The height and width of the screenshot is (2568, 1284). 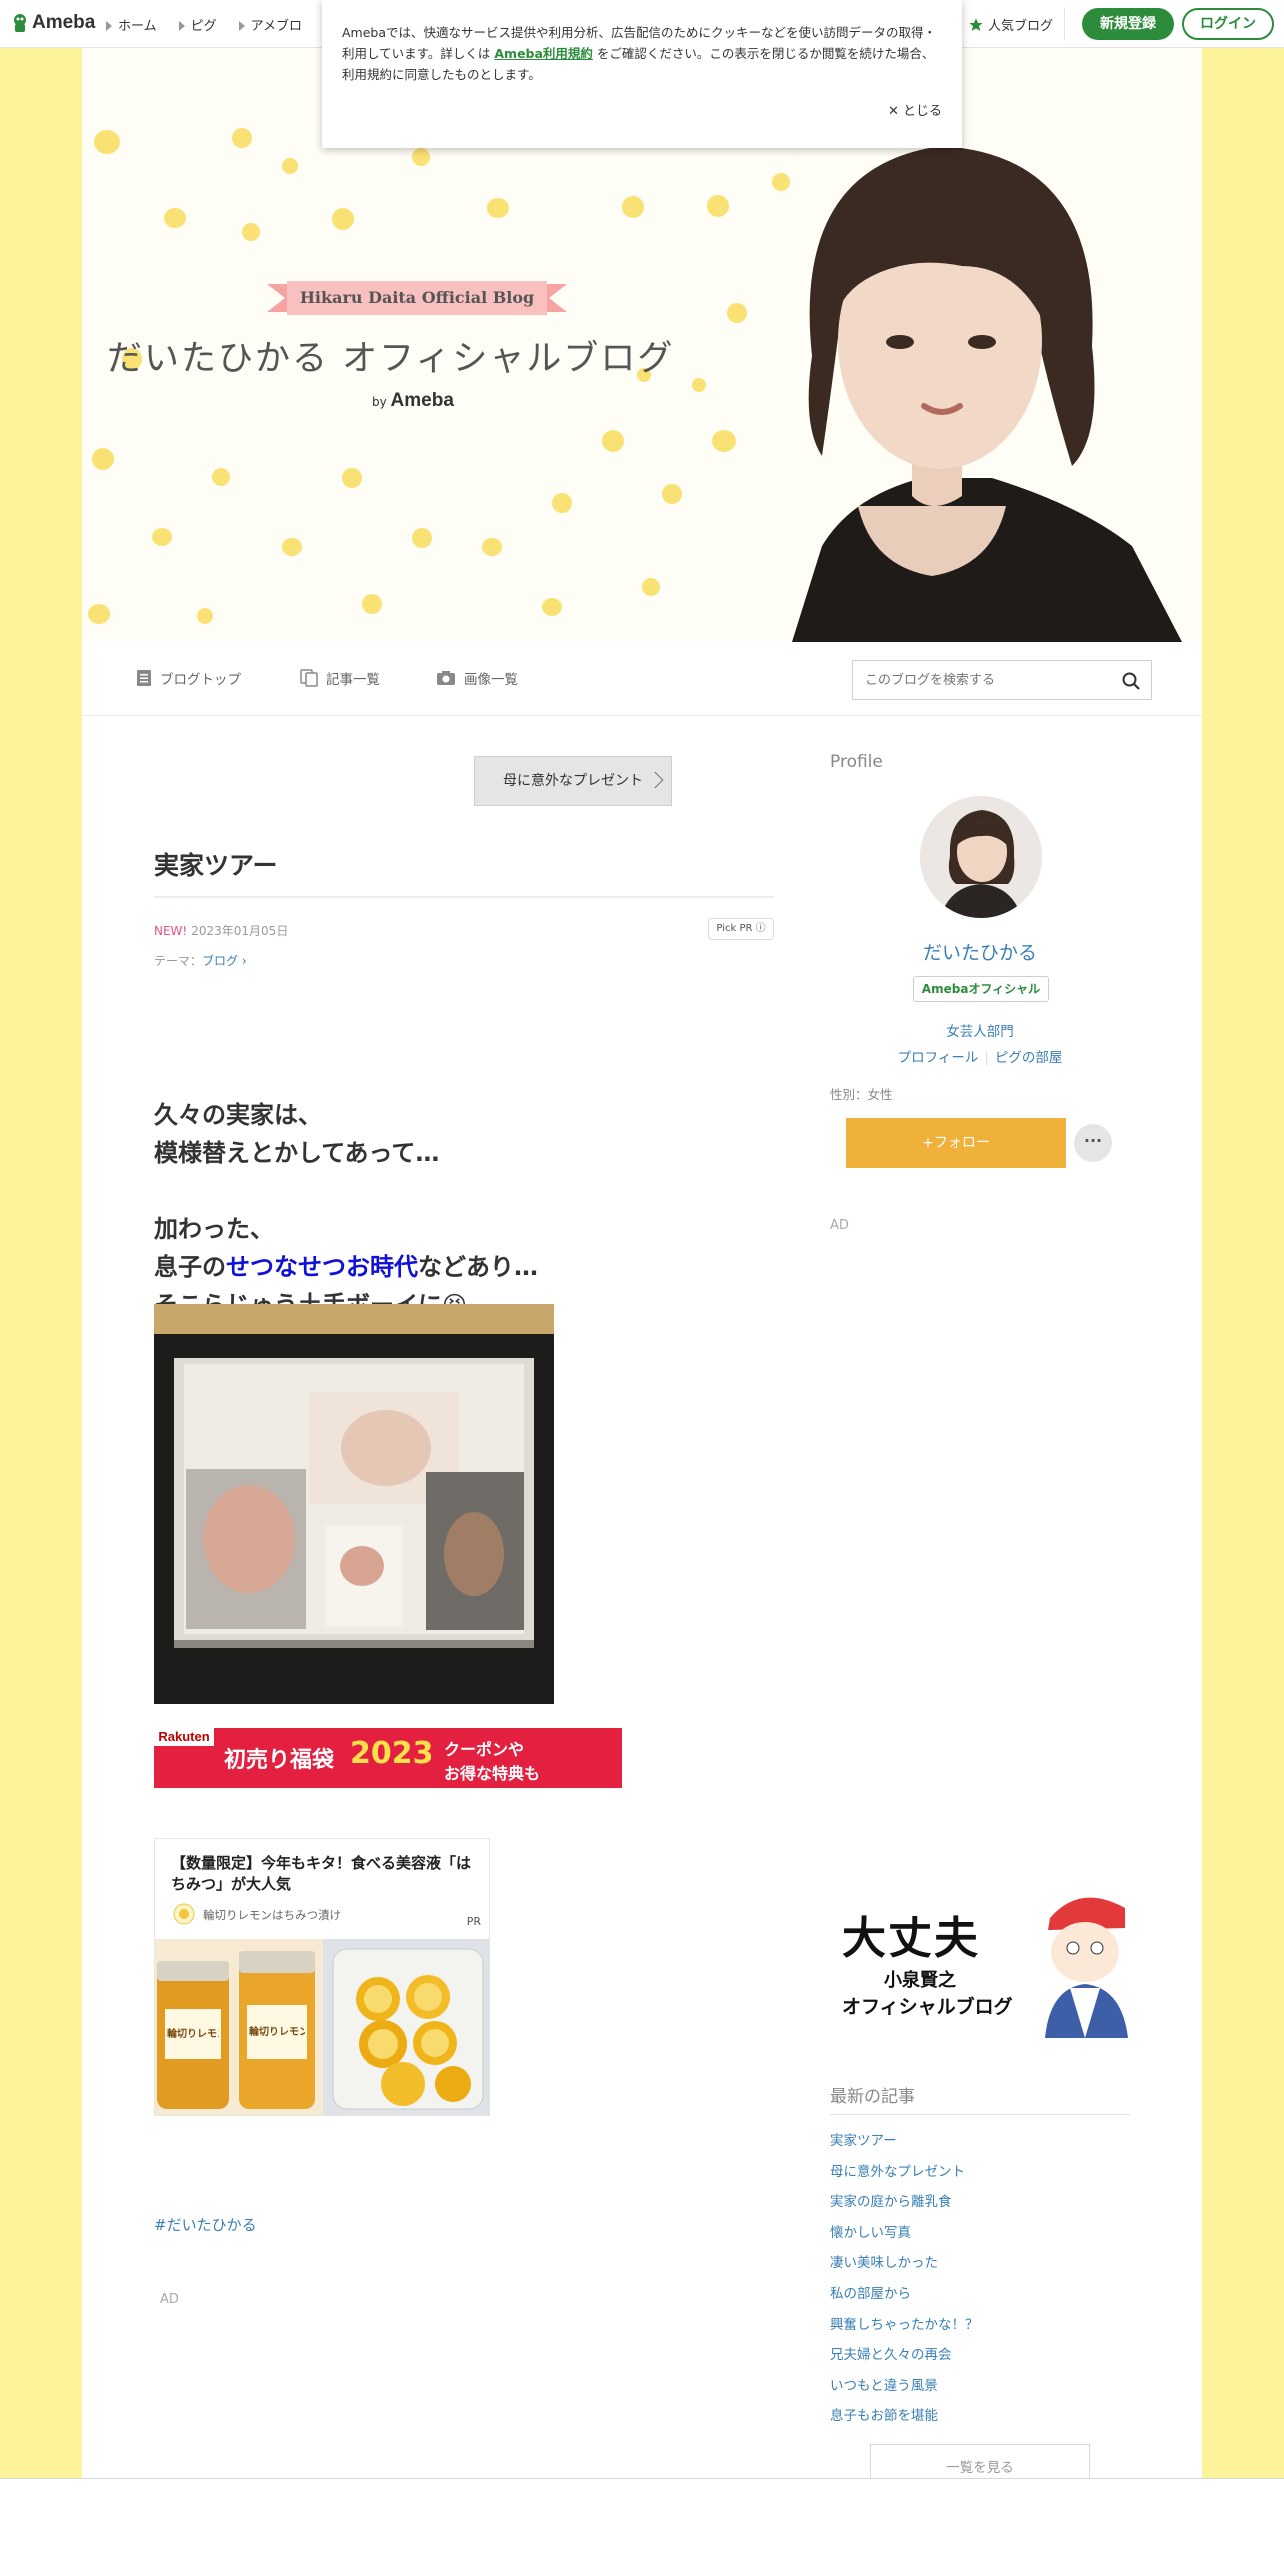 What do you see at coordinates (193, 2034) in the screenshot?
I see `jar-label-1: 輪切りレモン` at bounding box center [193, 2034].